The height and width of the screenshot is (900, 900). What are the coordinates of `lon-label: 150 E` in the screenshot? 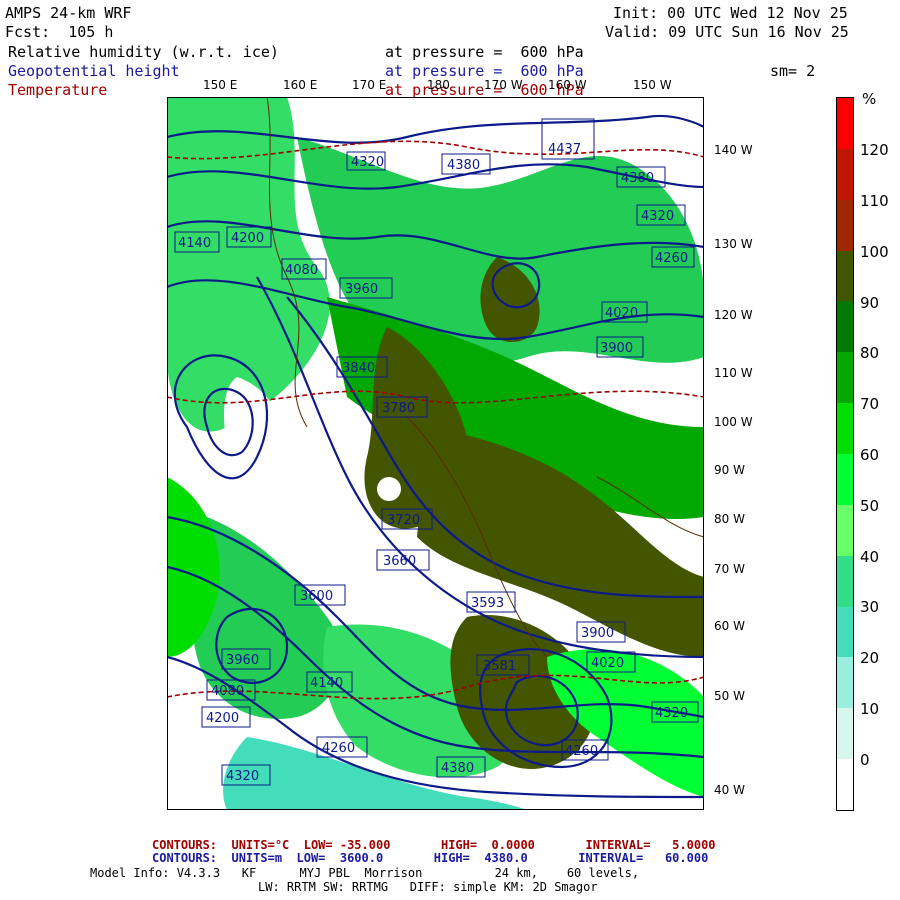 It's located at (220, 85).